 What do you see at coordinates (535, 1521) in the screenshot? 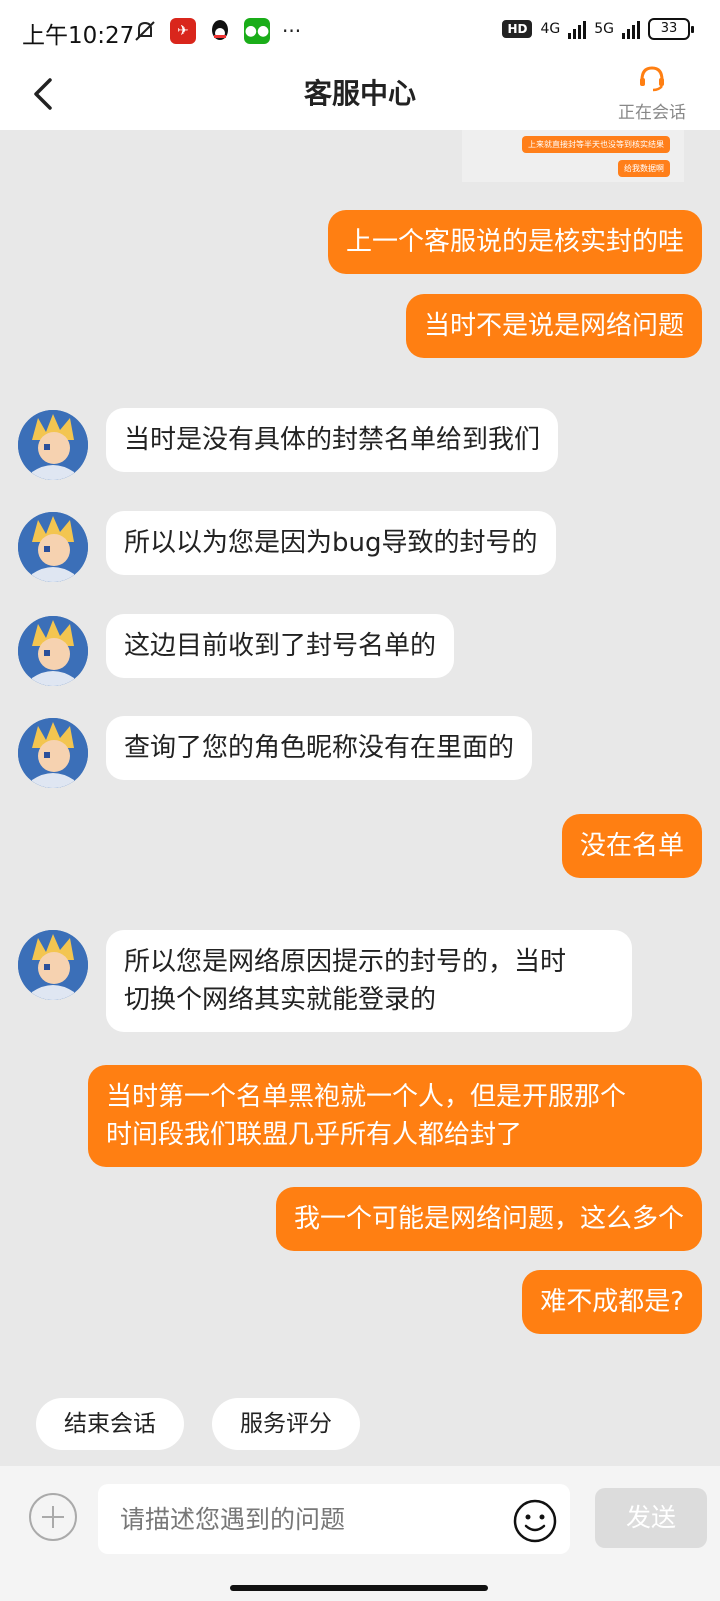
I see `emoji-icon` at bounding box center [535, 1521].